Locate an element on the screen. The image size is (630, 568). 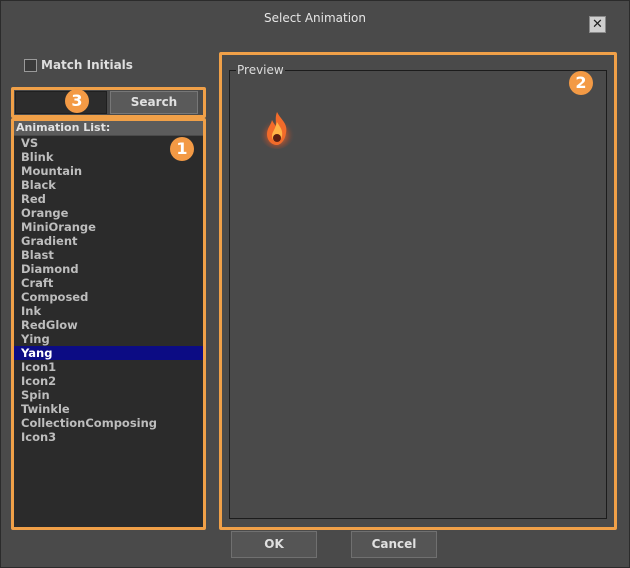
close-icon: ✕ is located at coordinates (597, 24).